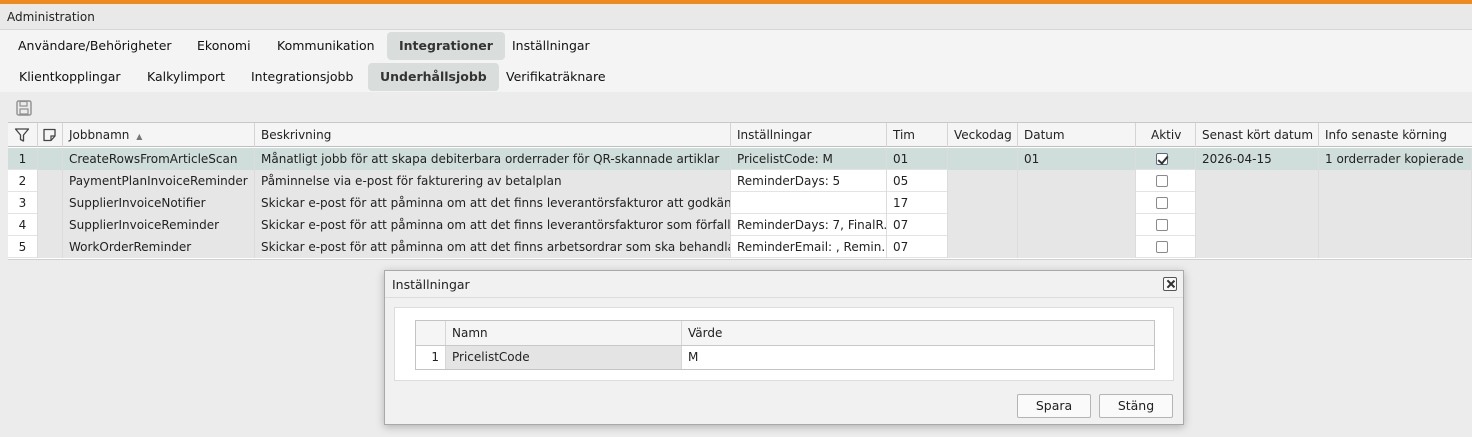 This screenshot has width=1472, height=437. I want to click on col-tim: Tim, so click(917, 135).